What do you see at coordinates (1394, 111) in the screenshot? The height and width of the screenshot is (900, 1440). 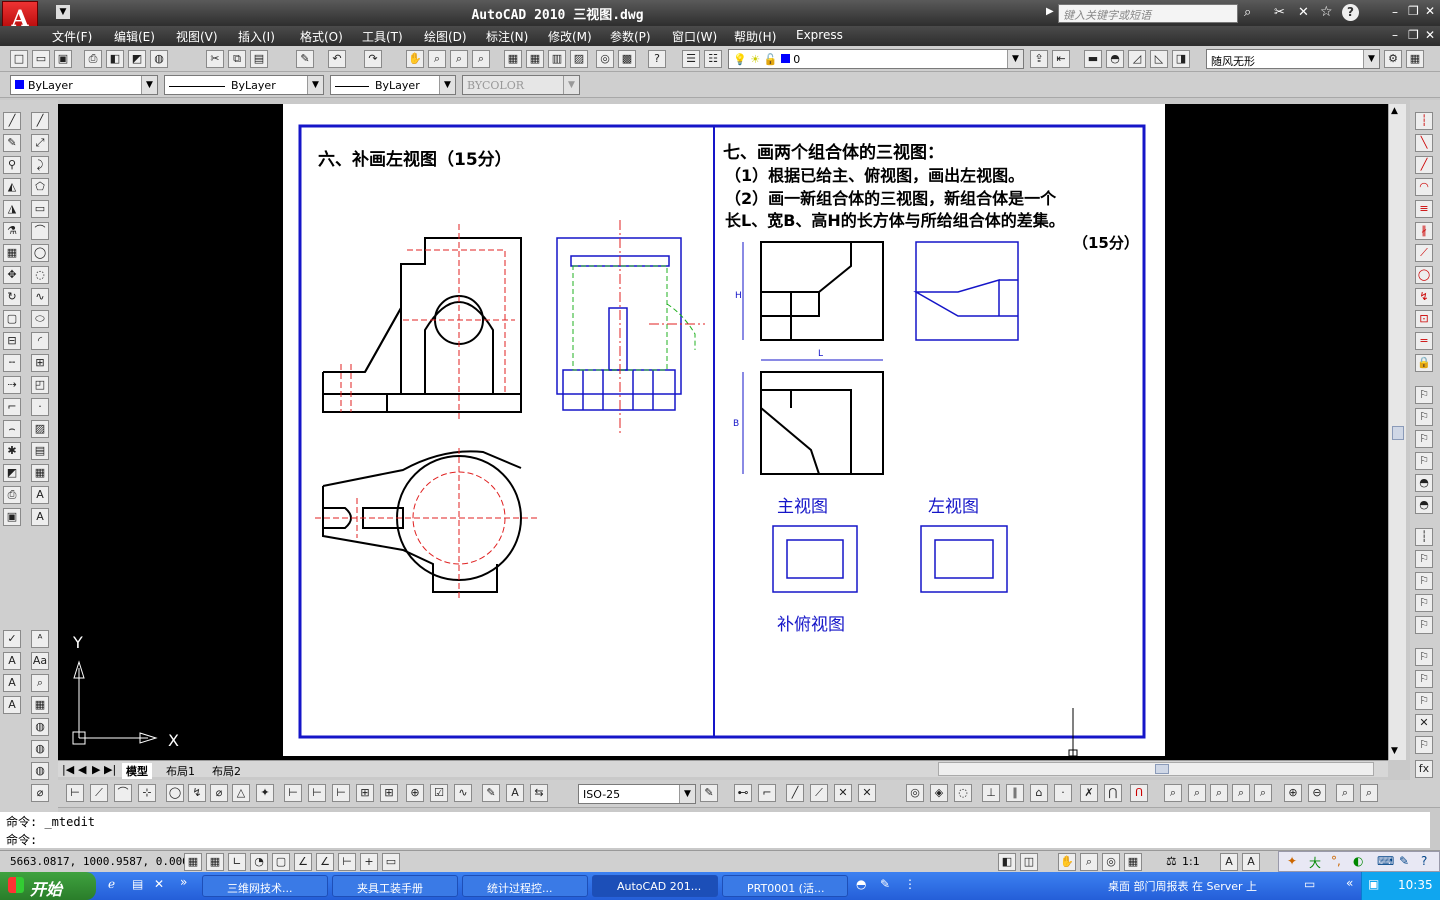 I see `scroll-up-icon: ▲` at bounding box center [1394, 111].